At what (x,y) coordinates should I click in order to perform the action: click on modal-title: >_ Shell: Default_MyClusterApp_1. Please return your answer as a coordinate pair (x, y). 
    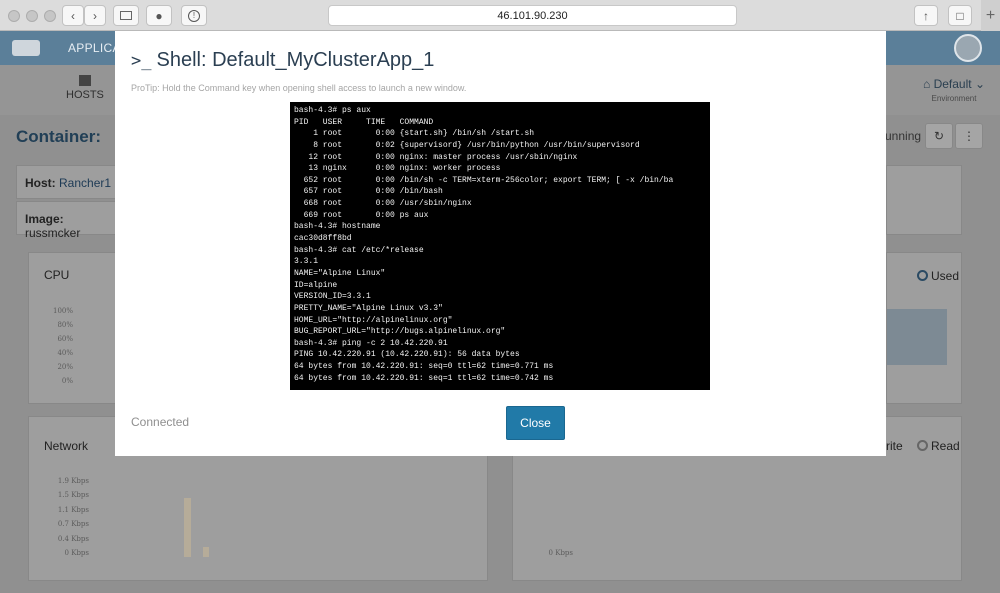
    Looking at the image, I should click on (282, 60).